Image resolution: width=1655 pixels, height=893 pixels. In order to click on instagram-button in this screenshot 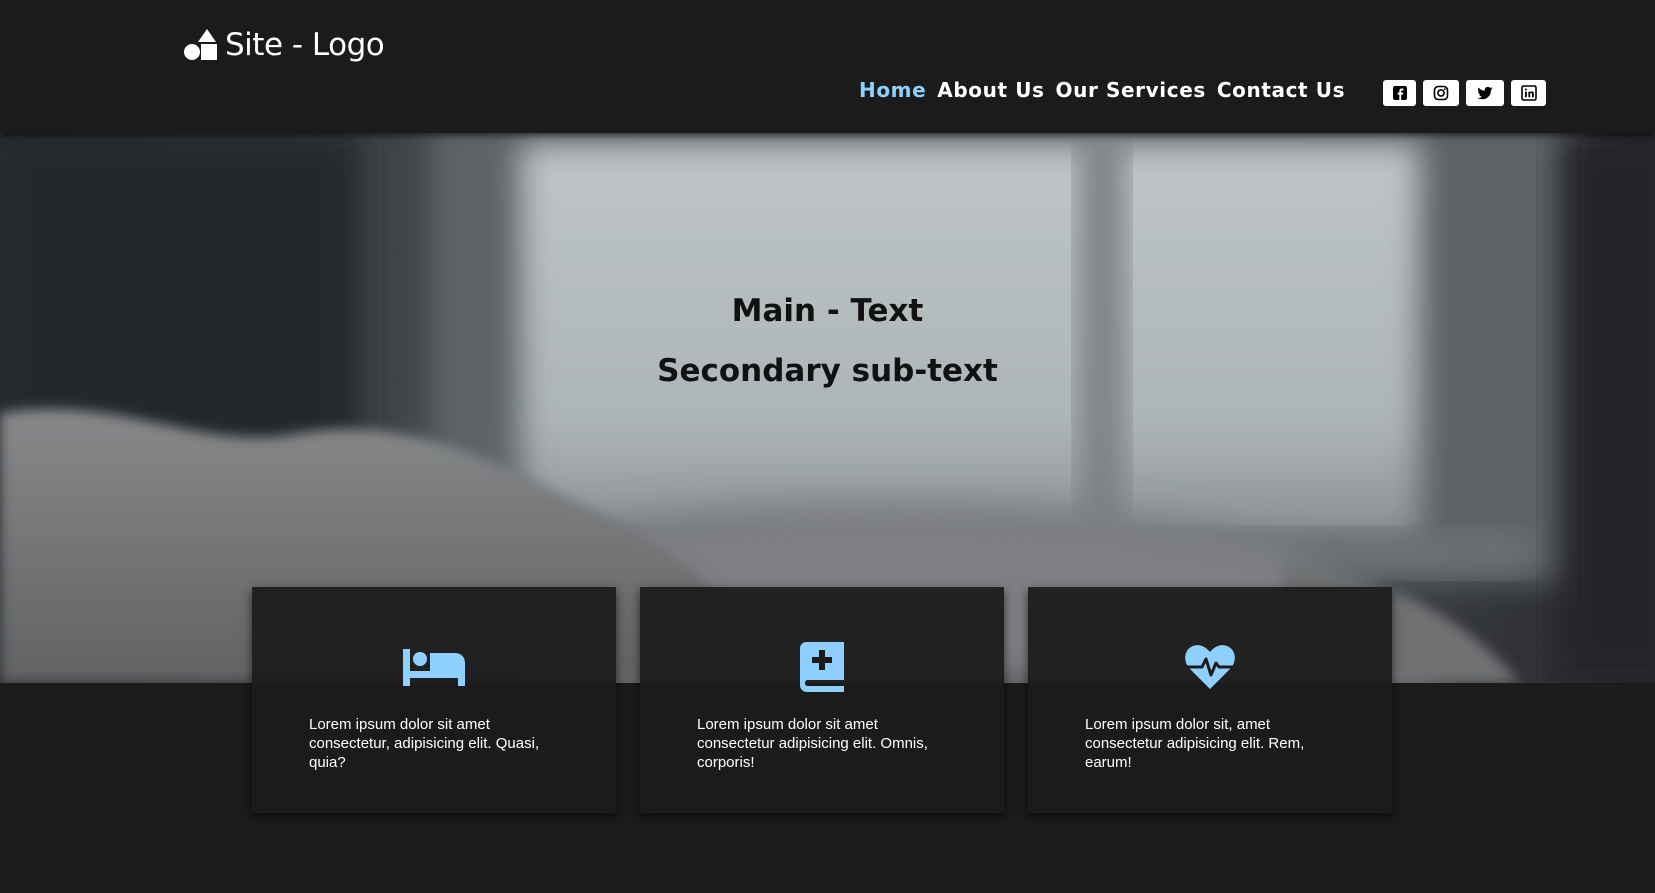, I will do `click(1441, 93)`.